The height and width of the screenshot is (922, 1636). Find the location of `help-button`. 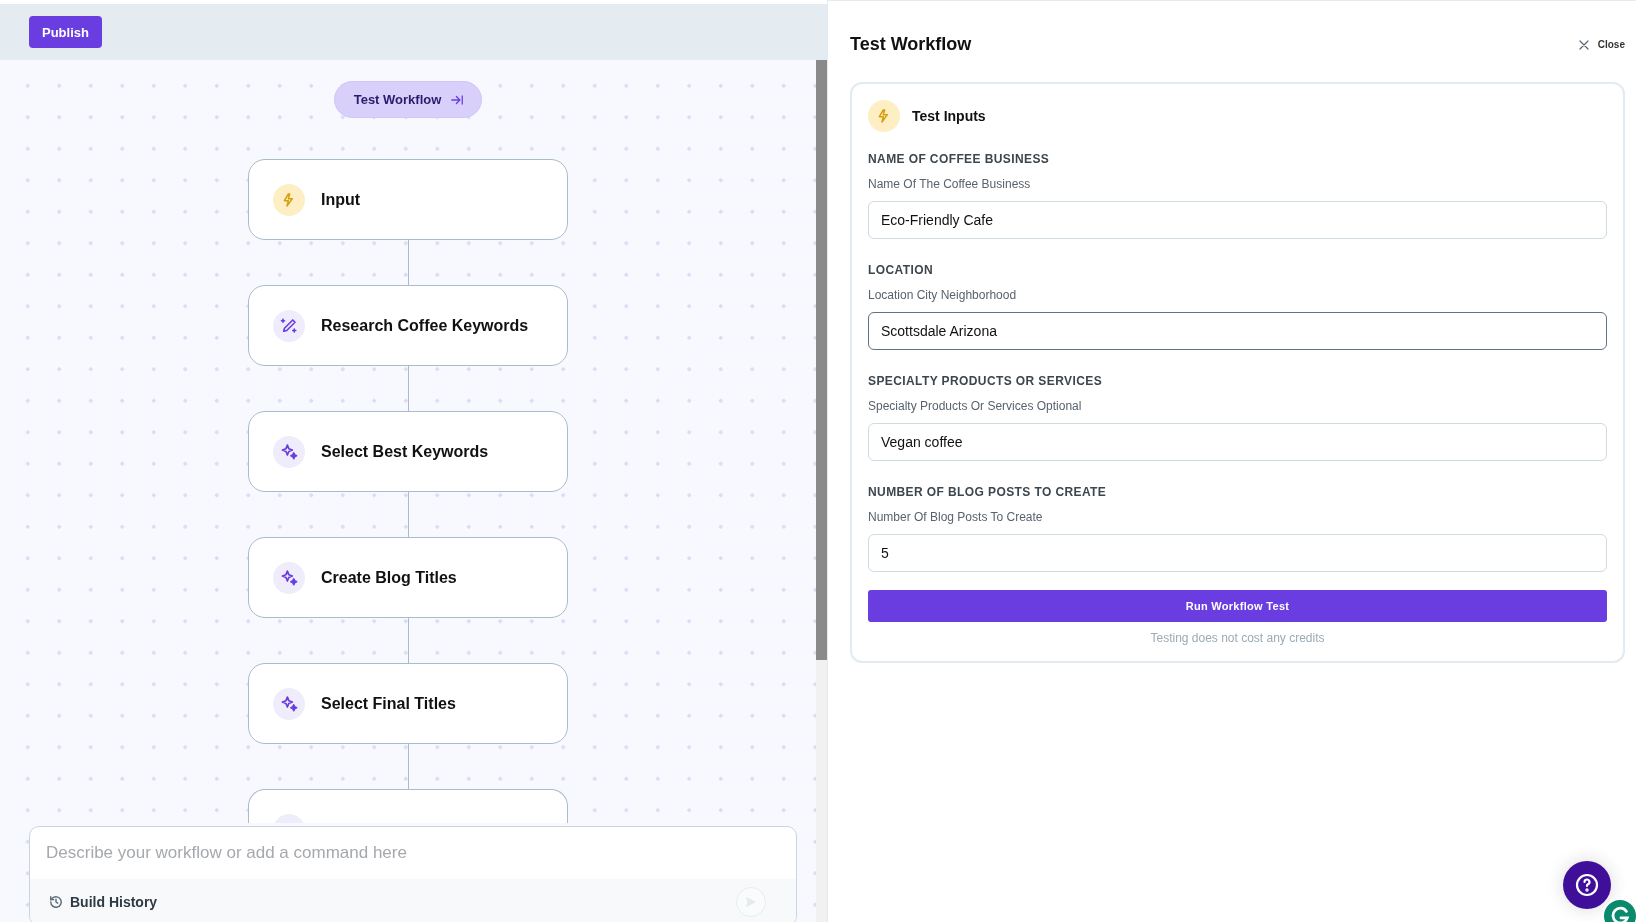

help-button is located at coordinates (1587, 885).